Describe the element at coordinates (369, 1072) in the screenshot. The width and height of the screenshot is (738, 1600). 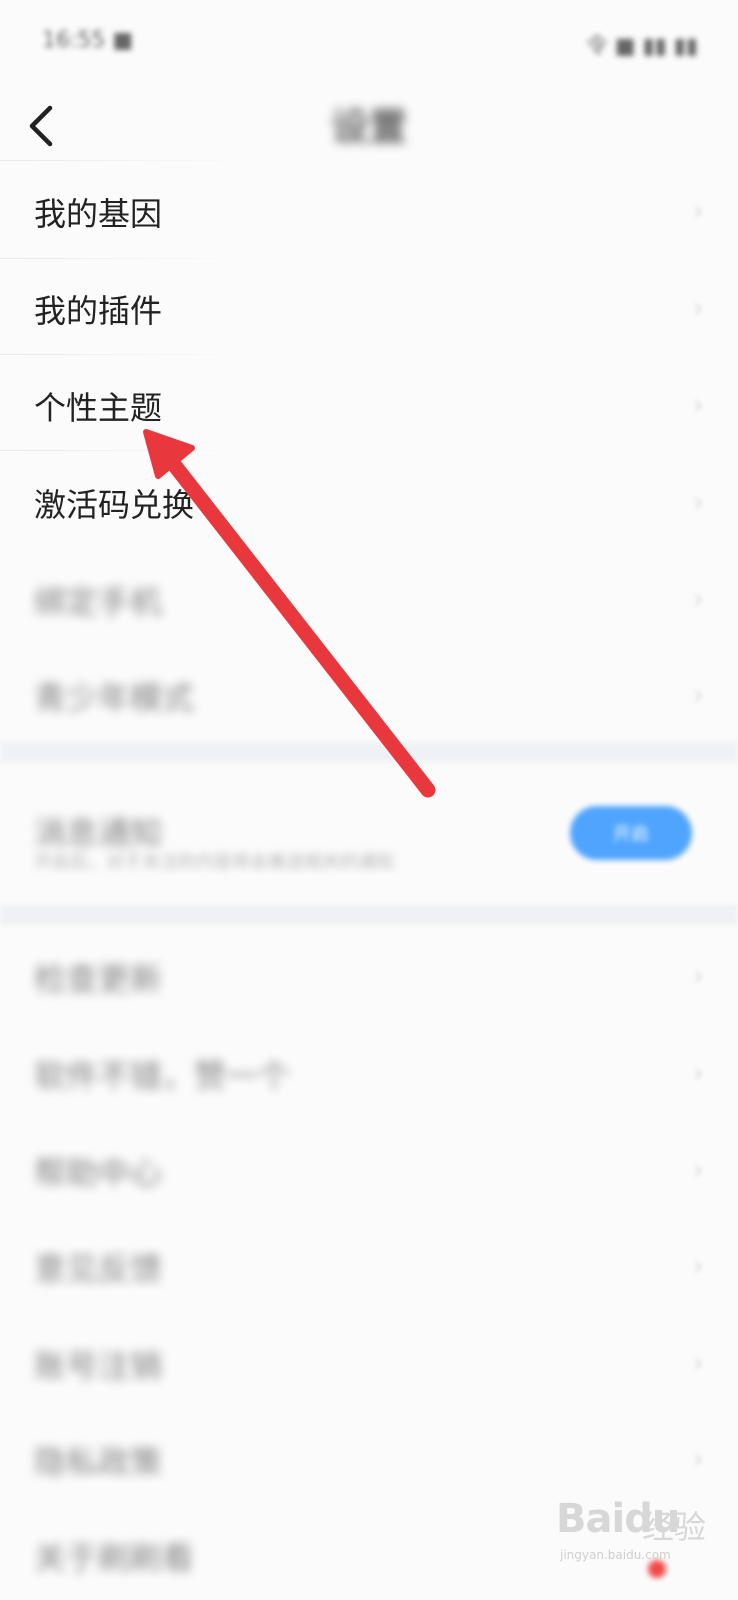
I see `menu-item-rate-app: 软件不错，赞一个 ›` at that location.